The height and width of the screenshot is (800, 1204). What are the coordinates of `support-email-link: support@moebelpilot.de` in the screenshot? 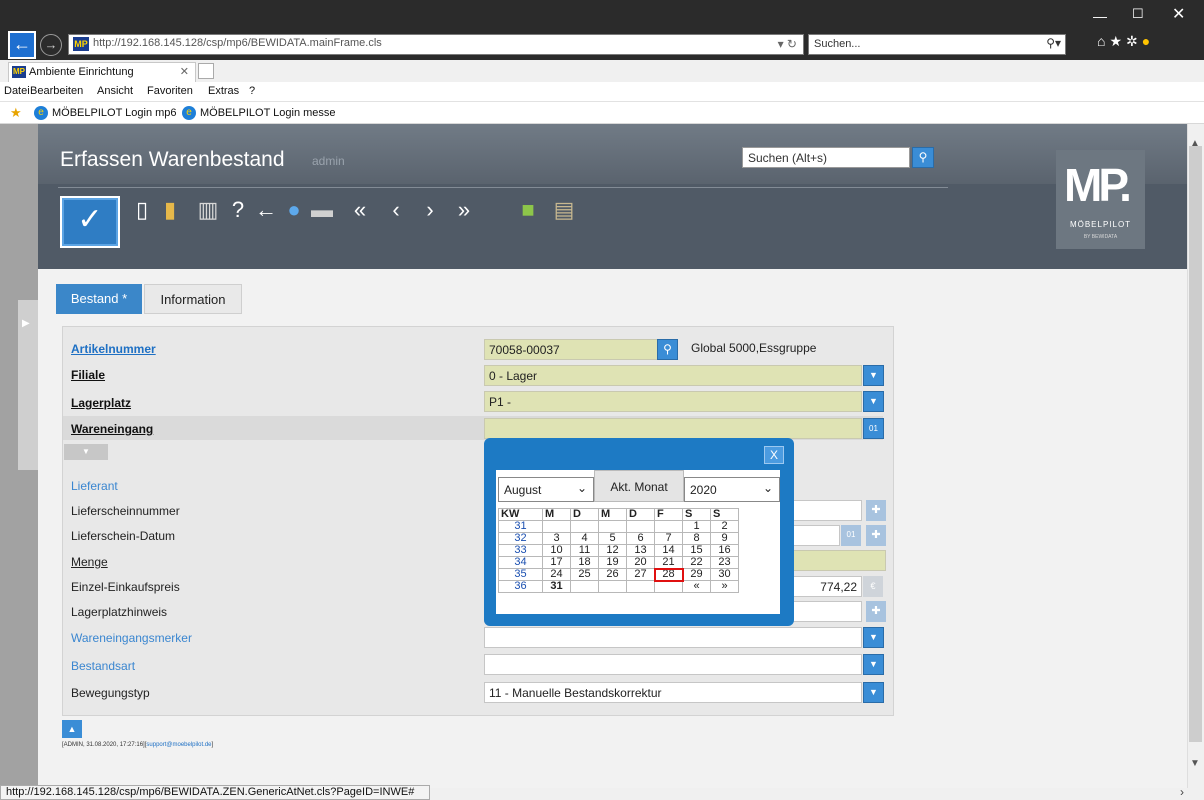 It's located at (178, 745).